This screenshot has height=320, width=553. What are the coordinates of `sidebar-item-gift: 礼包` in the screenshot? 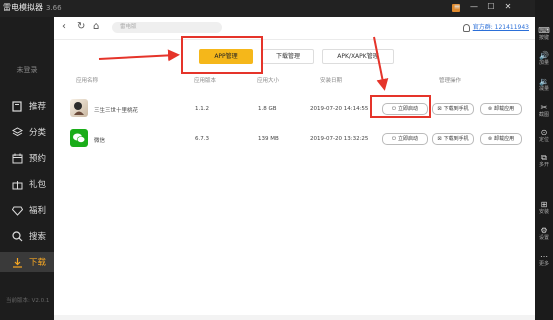 It's located at (27, 184).